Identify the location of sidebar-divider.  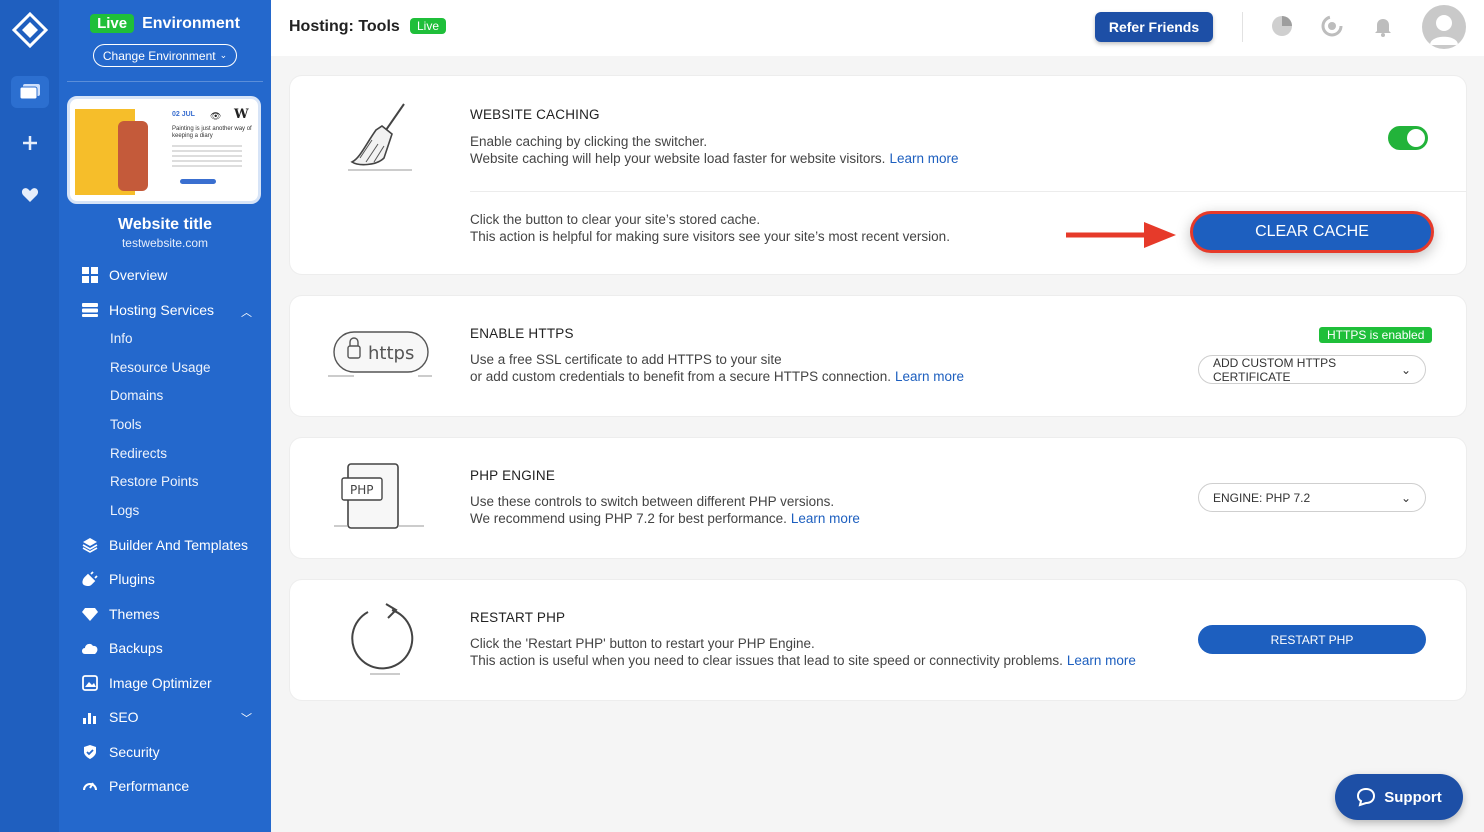
(165, 81).